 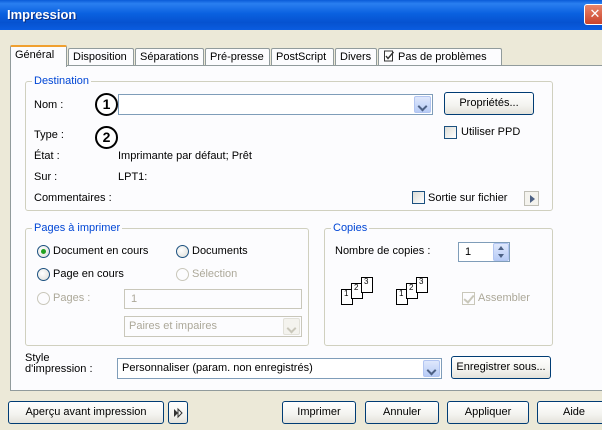 I want to click on page-range-value: 1, so click(x=134, y=299).